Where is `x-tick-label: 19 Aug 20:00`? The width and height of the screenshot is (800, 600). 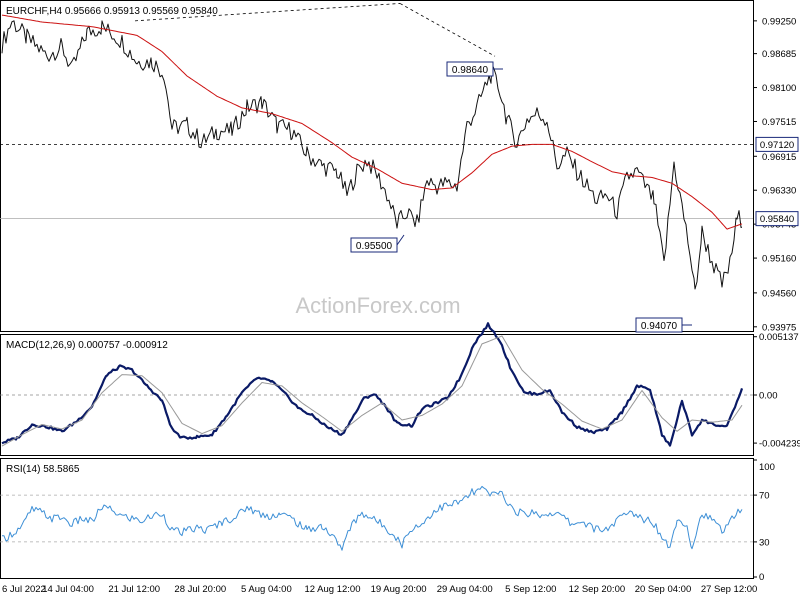
x-tick-label: 19 Aug 20:00 is located at coordinates (399, 589).